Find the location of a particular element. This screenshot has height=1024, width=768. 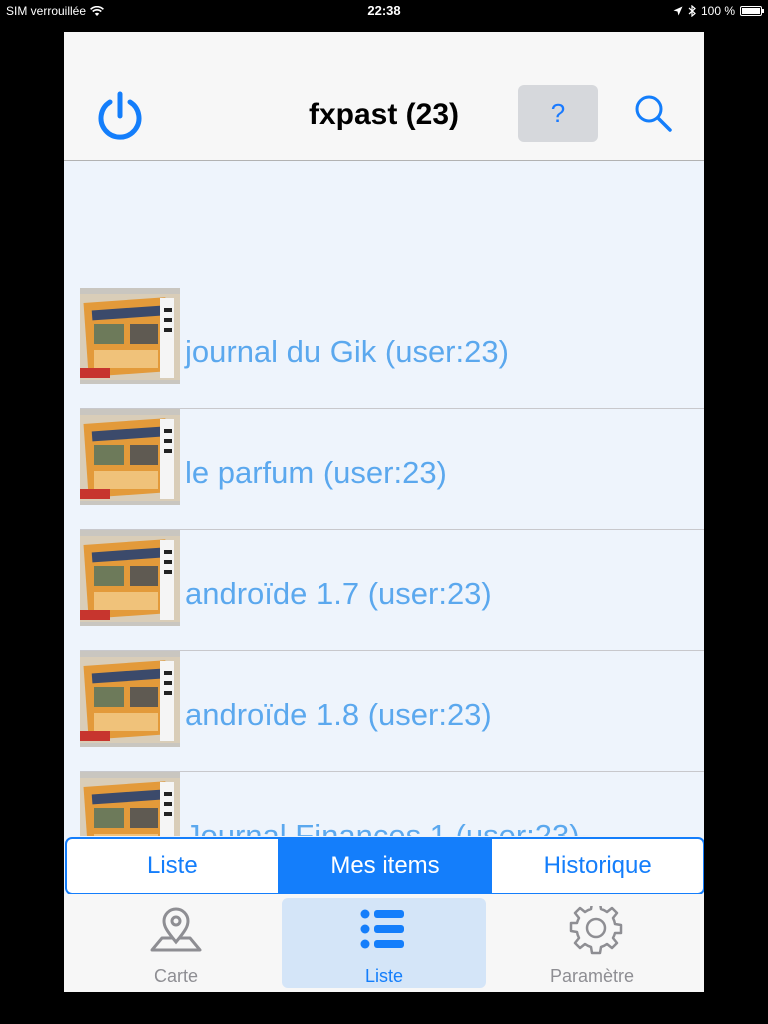

help-button: ? is located at coordinates (558, 113).